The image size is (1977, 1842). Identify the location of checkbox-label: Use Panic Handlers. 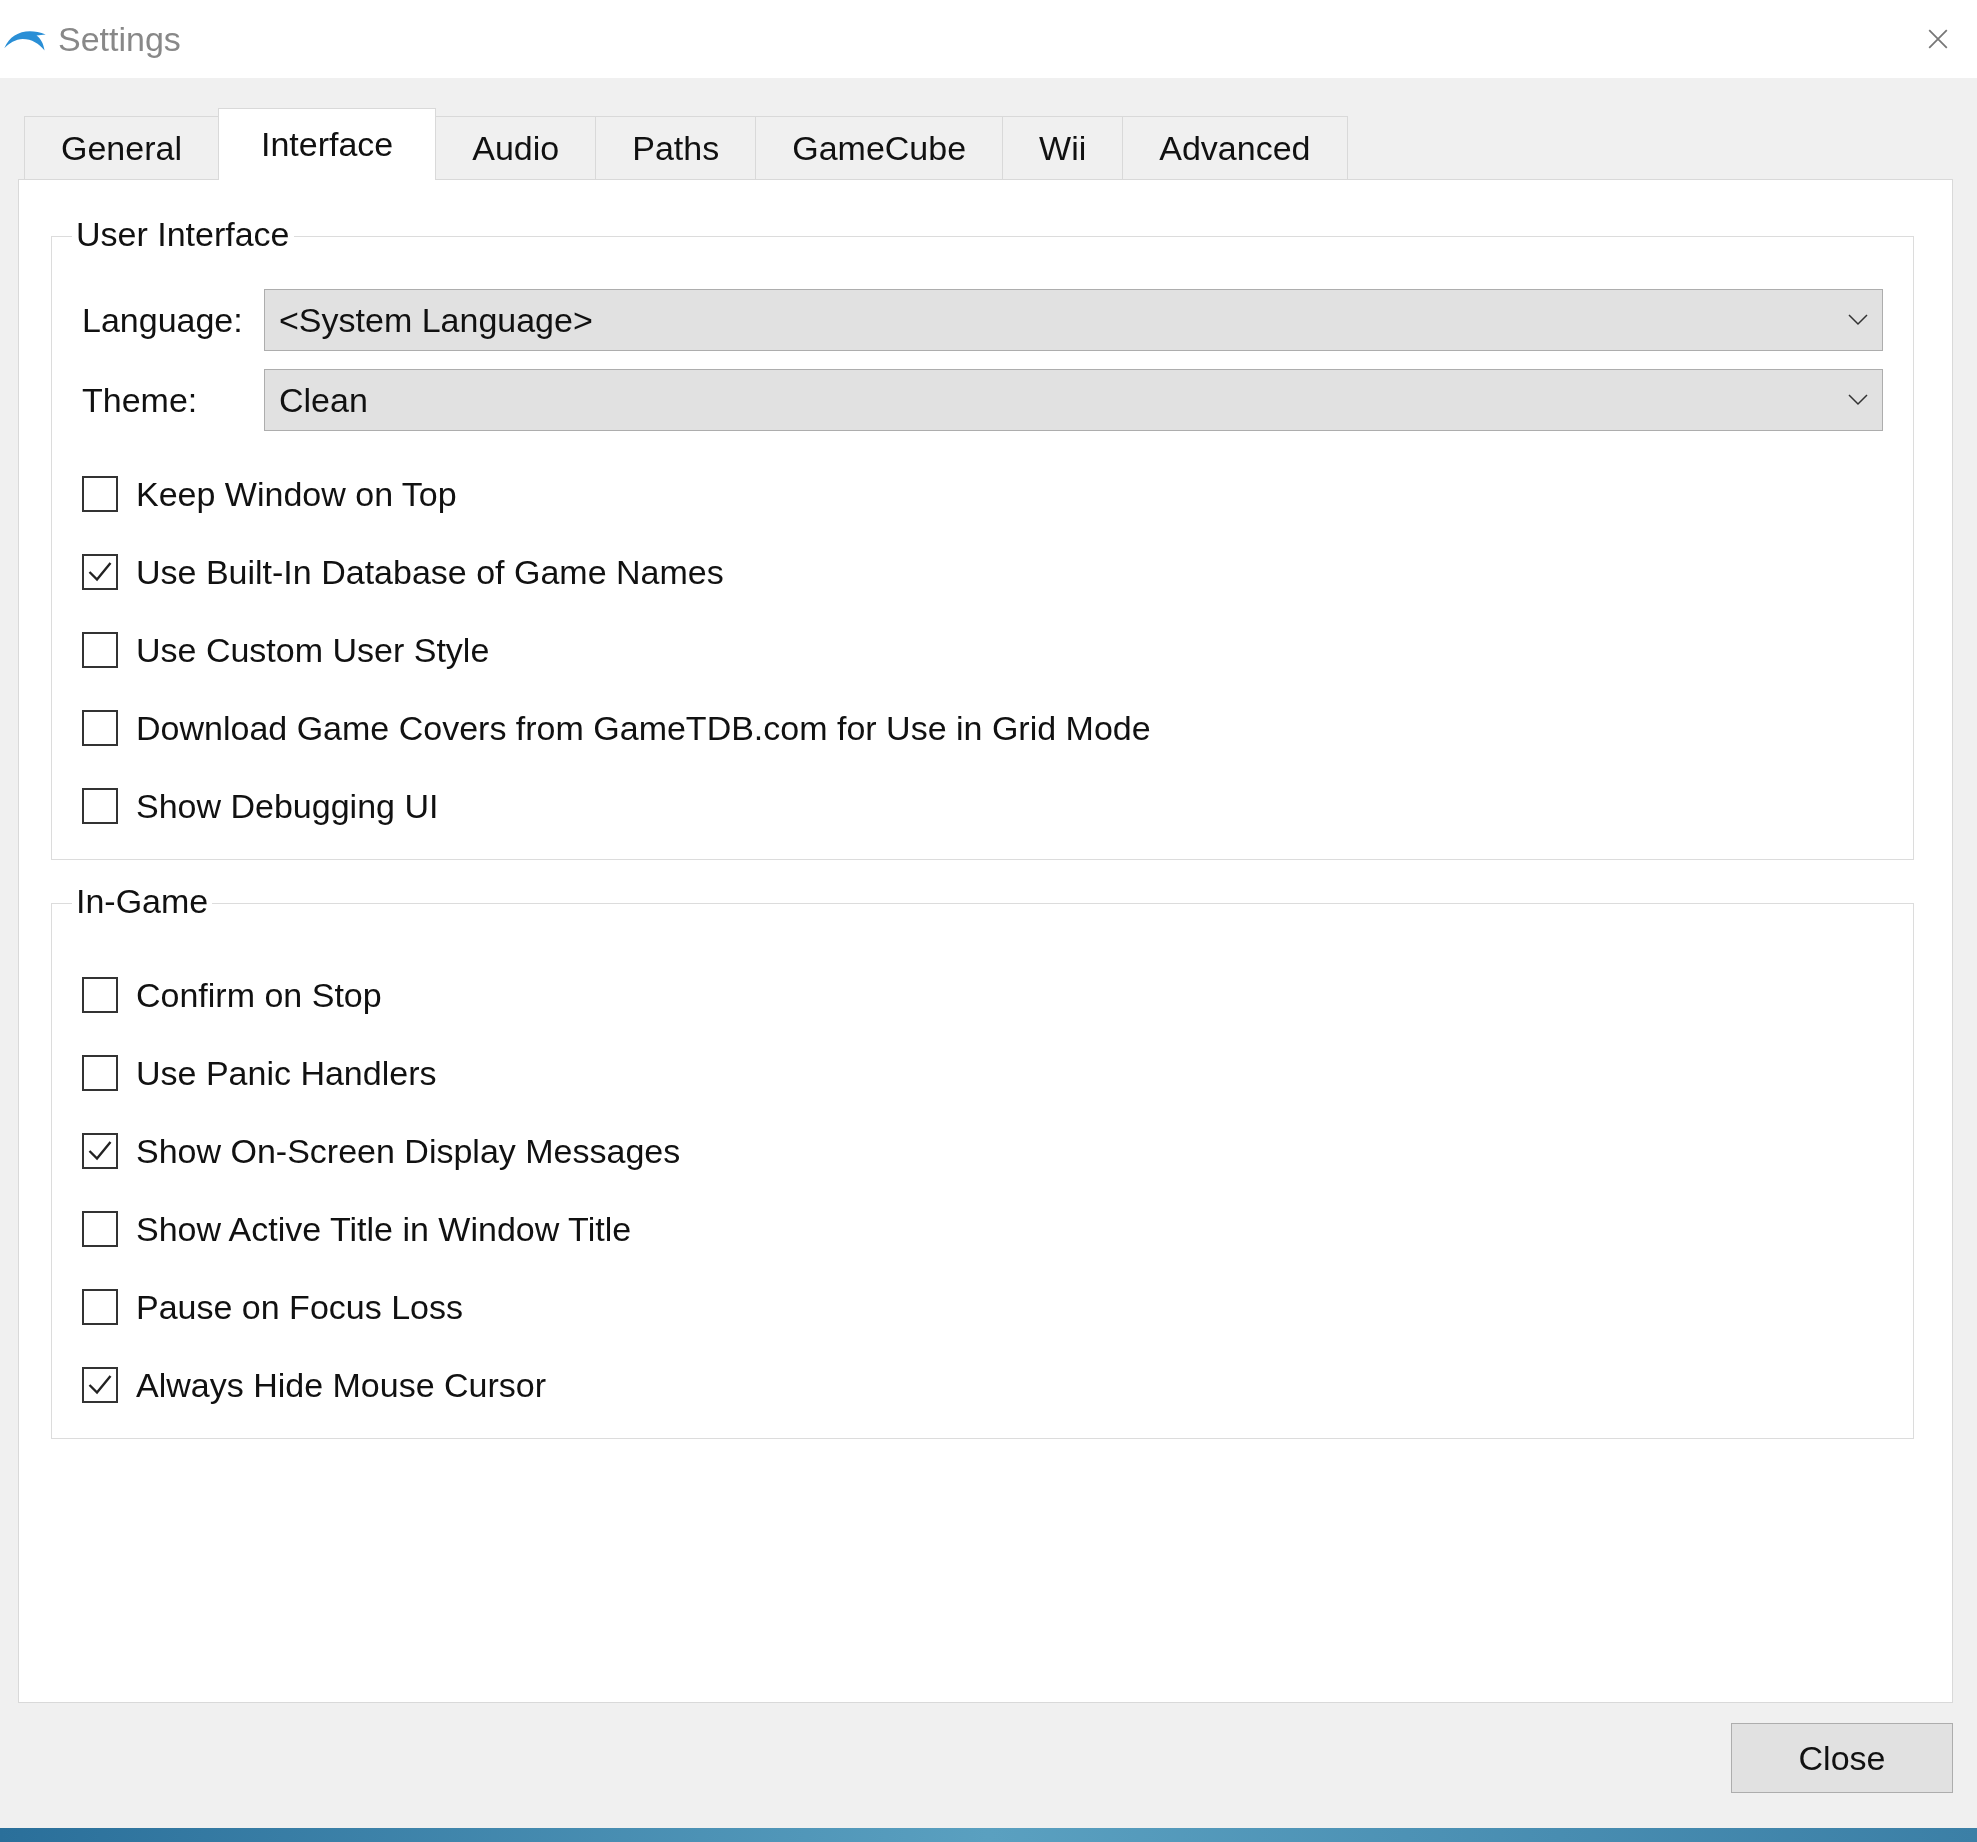
(286, 1073).